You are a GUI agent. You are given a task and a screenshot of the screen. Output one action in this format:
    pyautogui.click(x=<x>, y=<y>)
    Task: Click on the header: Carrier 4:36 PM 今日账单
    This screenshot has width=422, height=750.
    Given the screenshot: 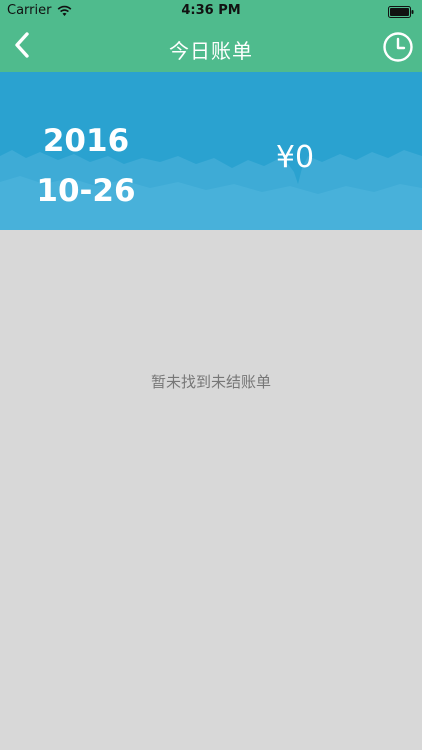 What is the action you would take?
    pyautogui.click(x=211, y=36)
    